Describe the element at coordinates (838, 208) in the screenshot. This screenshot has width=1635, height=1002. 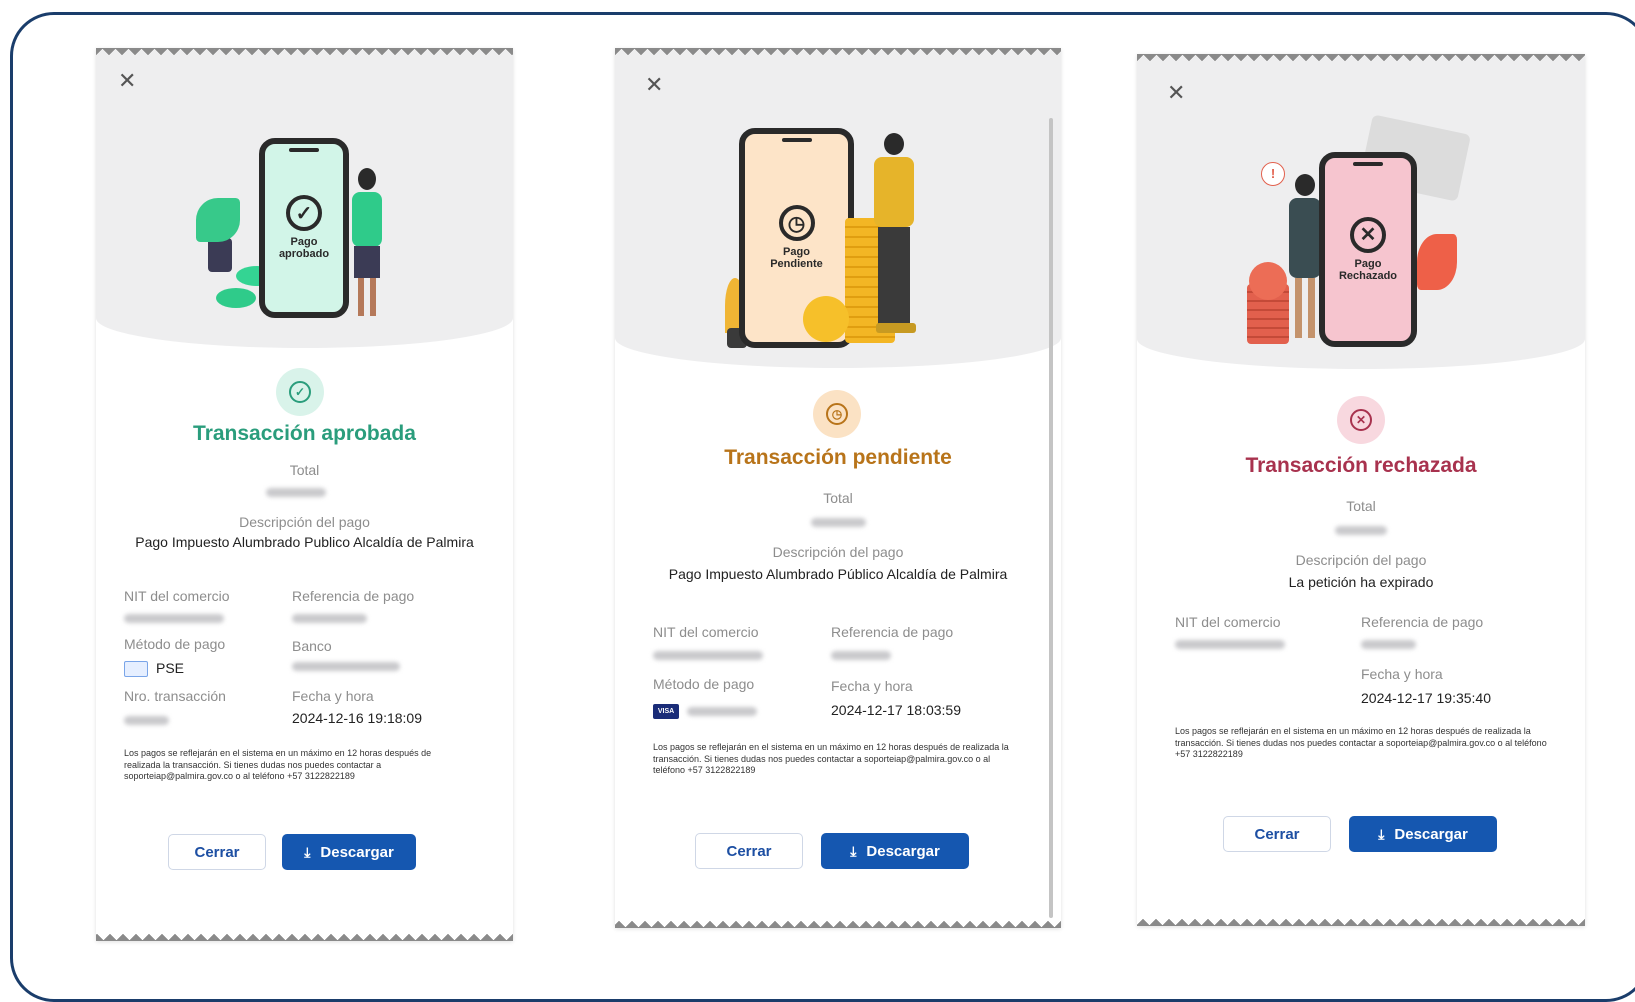
I see `hero-illustration: ◷ Pago Pendiente` at that location.